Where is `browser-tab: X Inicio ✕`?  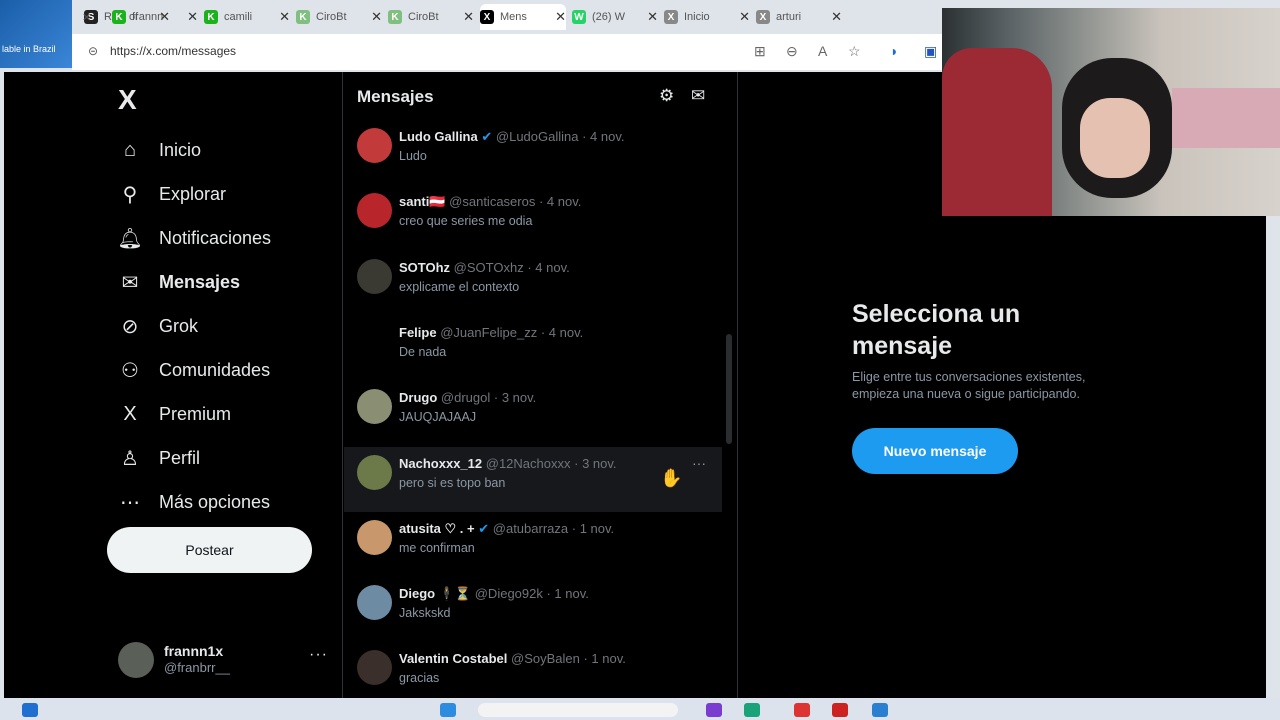 browser-tab: X Inicio ✕ is located at coordinates (707, 17).